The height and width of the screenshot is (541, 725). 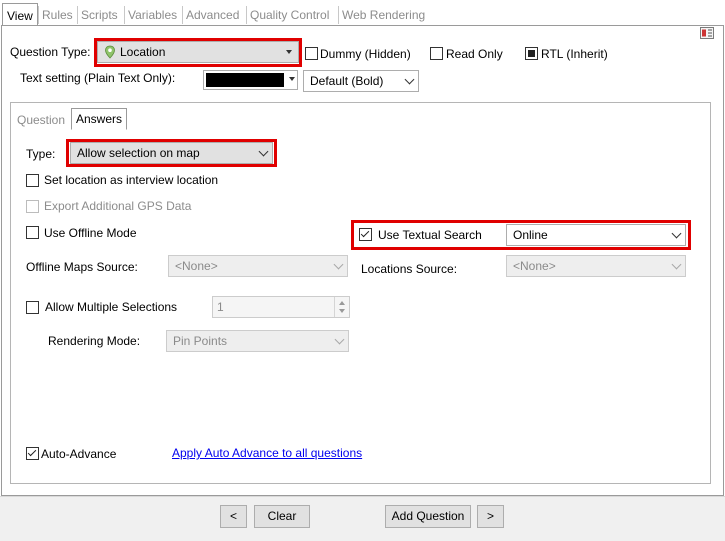 What do you see at coordinates (383, 15) in the screenshot?
I see `tab-web-rendering: Web Rendering` at bounding box center [383, 15].